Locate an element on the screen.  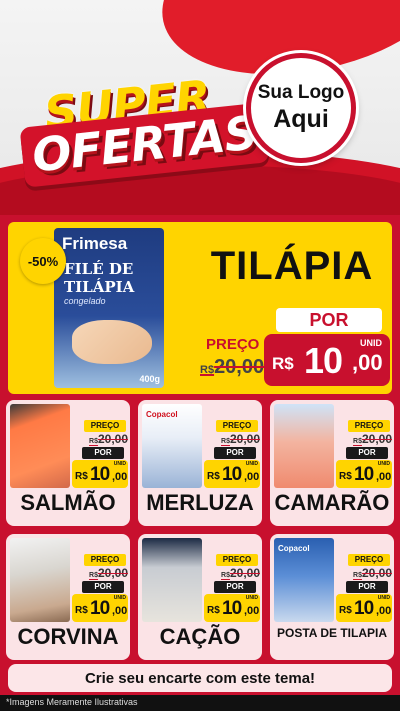
featured-product-image: Frimesa FILÉ DE TILÁPIA congelado 400g is located at coordinates (109, 308).